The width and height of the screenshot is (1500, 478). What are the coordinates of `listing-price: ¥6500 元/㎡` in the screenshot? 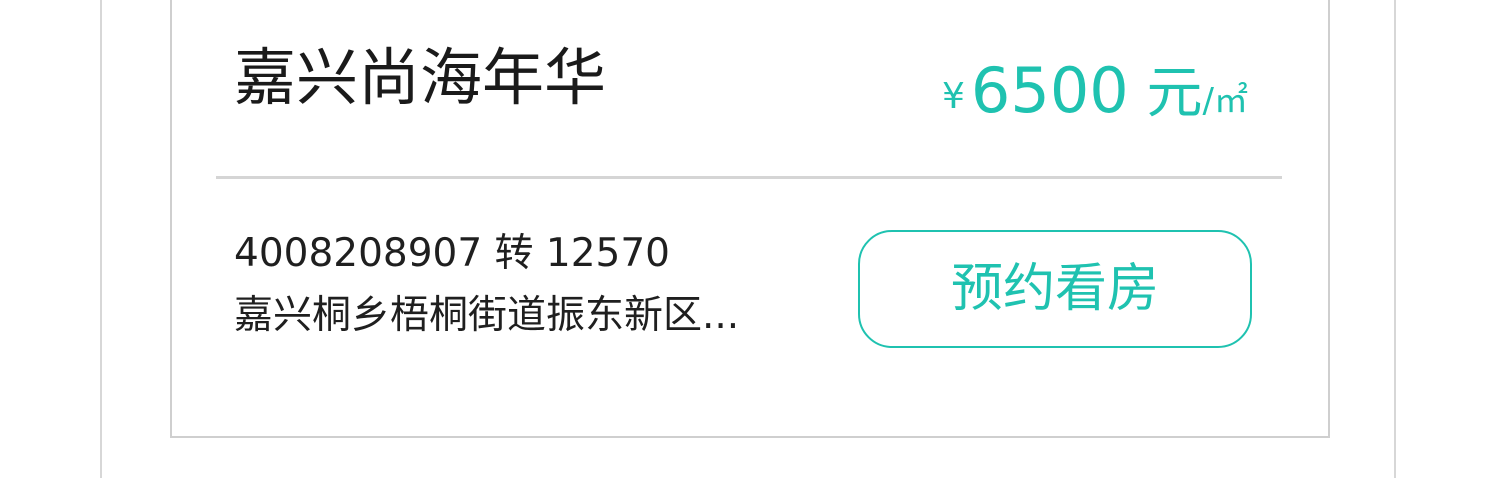 It's located at (1095, 99).